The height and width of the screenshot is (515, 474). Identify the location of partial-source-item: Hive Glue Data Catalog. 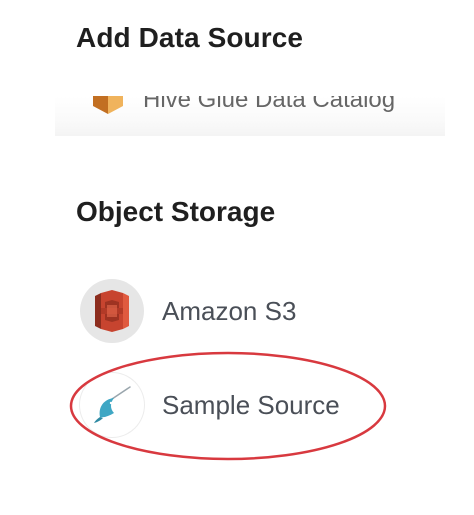
(240, 110).